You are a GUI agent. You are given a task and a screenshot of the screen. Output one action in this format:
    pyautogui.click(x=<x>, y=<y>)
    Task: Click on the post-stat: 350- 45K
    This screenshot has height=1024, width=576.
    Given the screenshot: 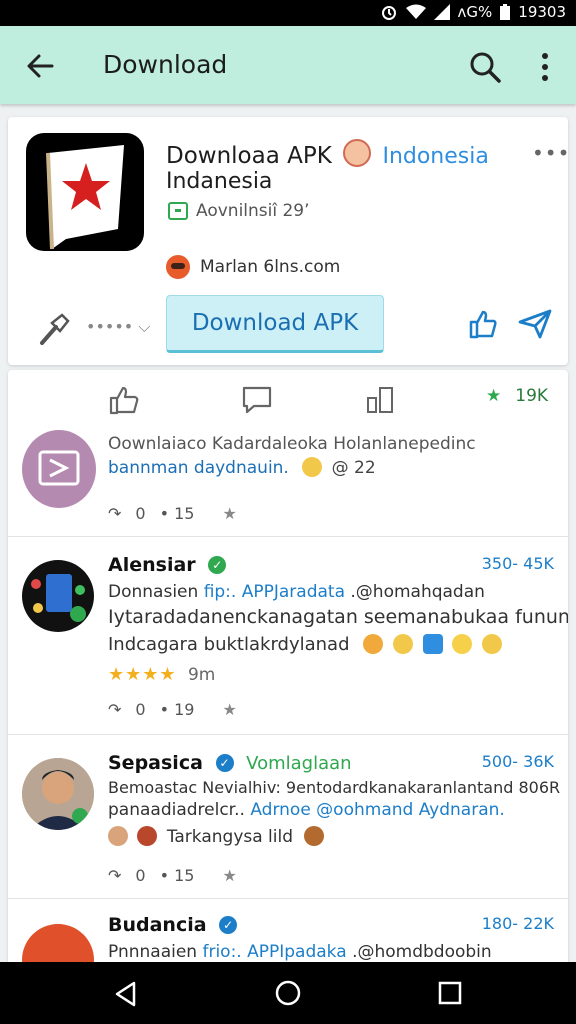 What is the action you would take?
    pyautogui.click(x=517, y=563)
    